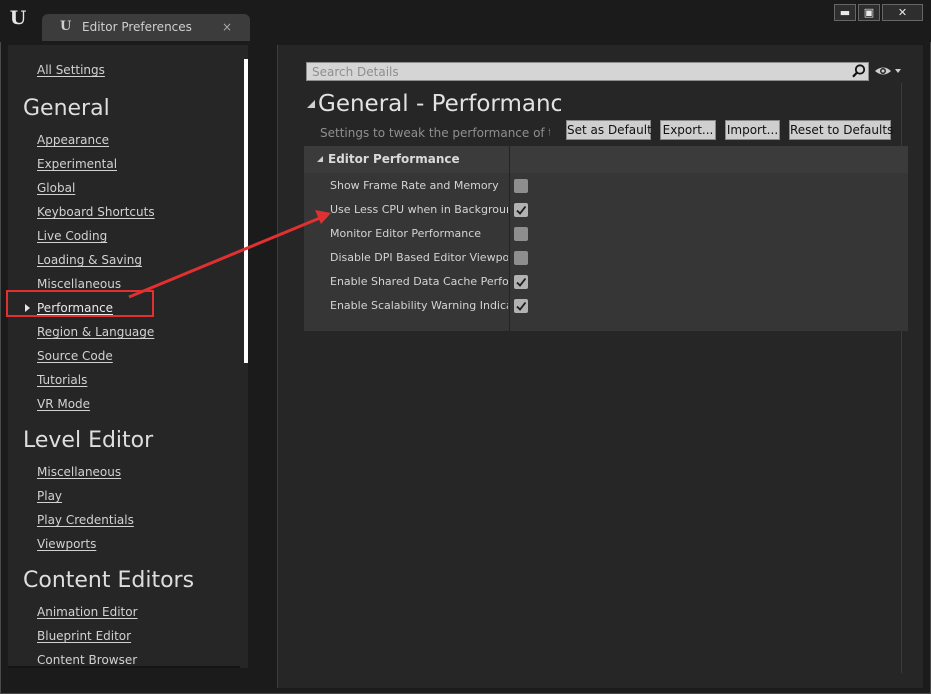 This screenshot has height=694, width=931. I want to click on sidebar-item-blueprint-editor: Blueprint Editor, so click(84, 636).